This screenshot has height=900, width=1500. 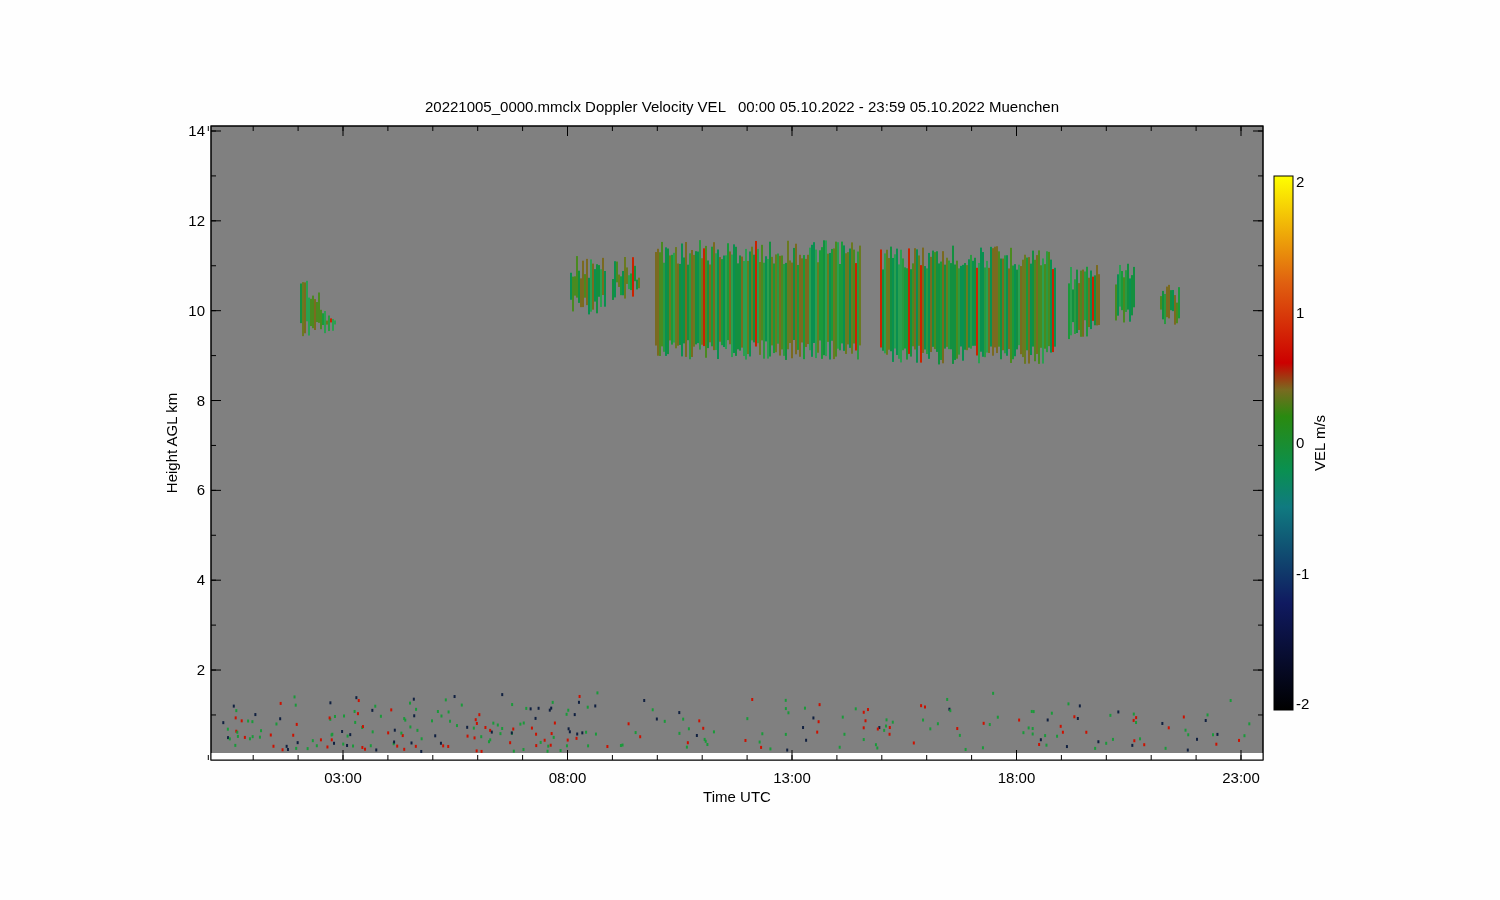 I want to click on colorbar-tick-label: 1, so click(x=1300, y=312).